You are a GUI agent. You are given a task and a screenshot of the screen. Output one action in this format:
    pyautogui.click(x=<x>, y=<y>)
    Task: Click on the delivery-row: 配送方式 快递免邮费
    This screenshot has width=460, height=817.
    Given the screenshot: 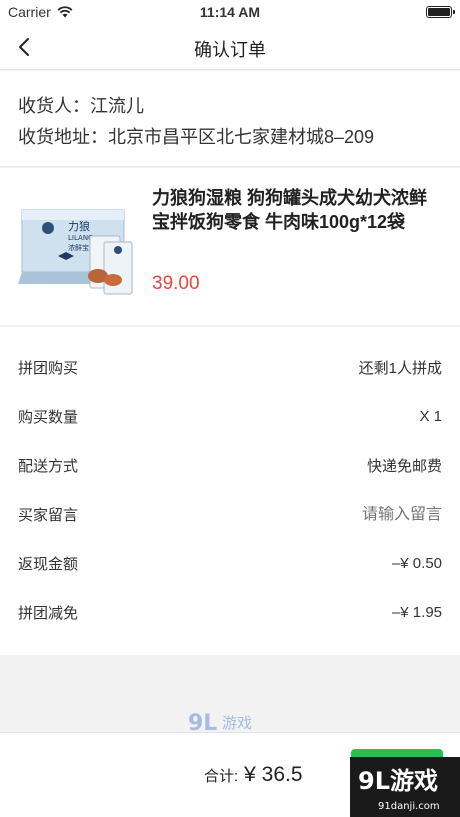 What is the action you would take?
    pyautogui.click(x=230, y=465)
    